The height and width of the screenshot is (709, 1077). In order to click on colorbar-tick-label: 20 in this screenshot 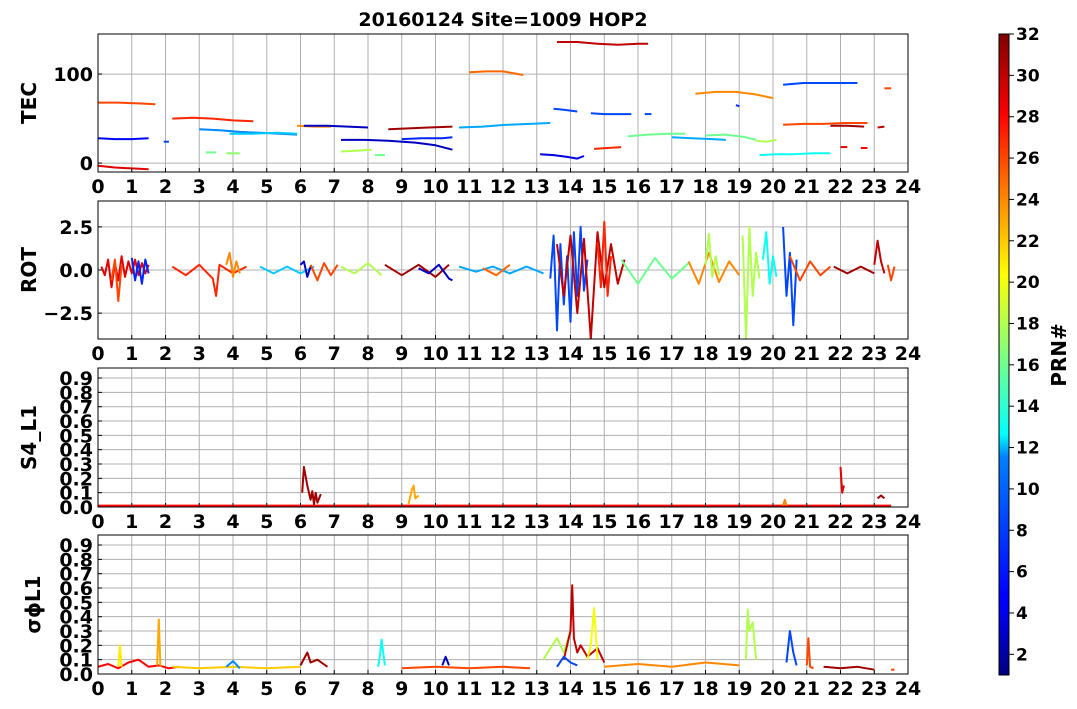, I will do `click(1028, 283)`.